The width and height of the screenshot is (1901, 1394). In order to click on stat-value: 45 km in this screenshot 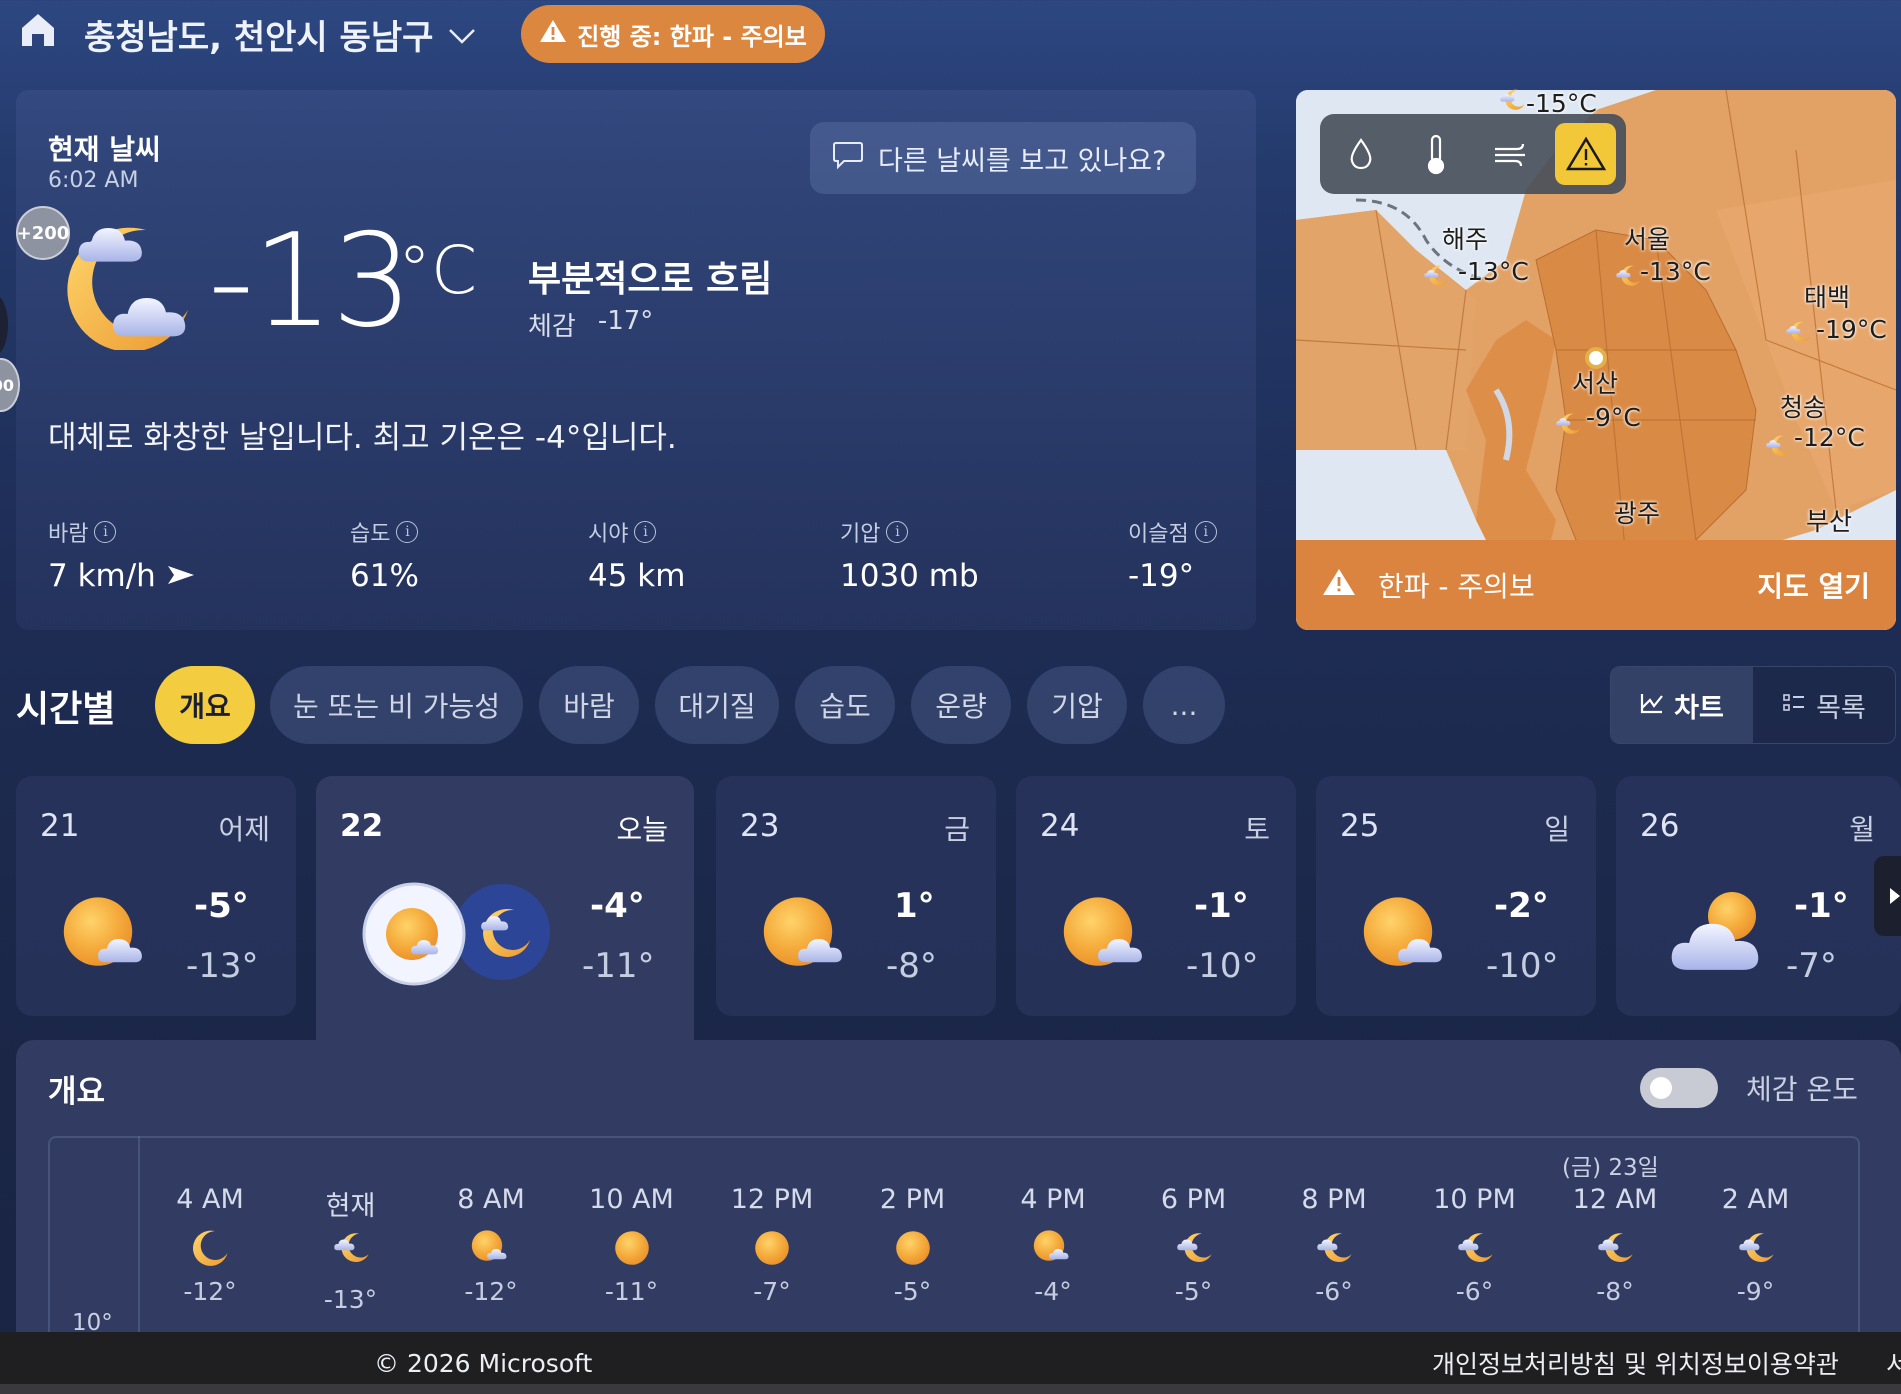, I will do `click(637, 576)`.